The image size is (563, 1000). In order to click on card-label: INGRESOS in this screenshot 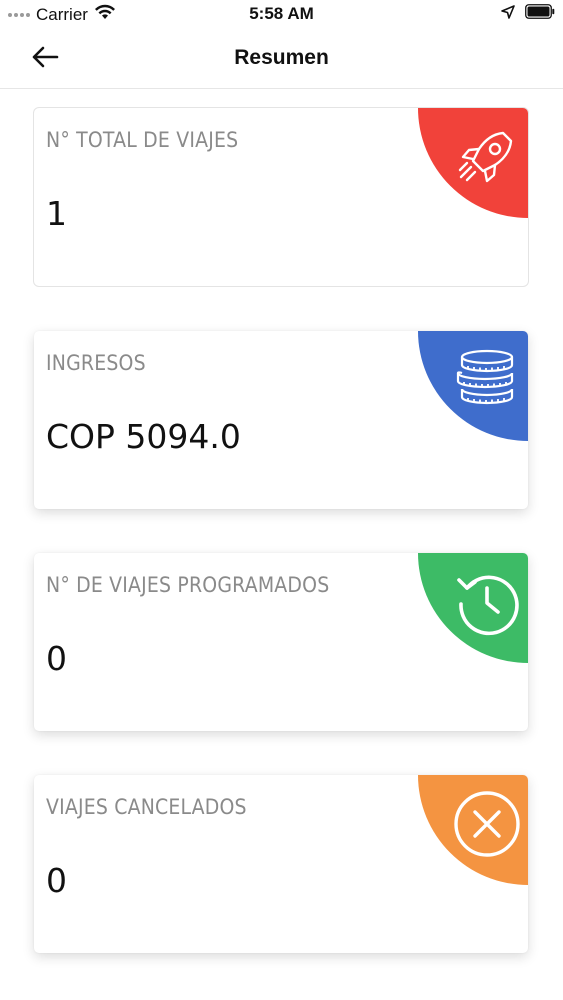, I will do `click(96, 363)`.